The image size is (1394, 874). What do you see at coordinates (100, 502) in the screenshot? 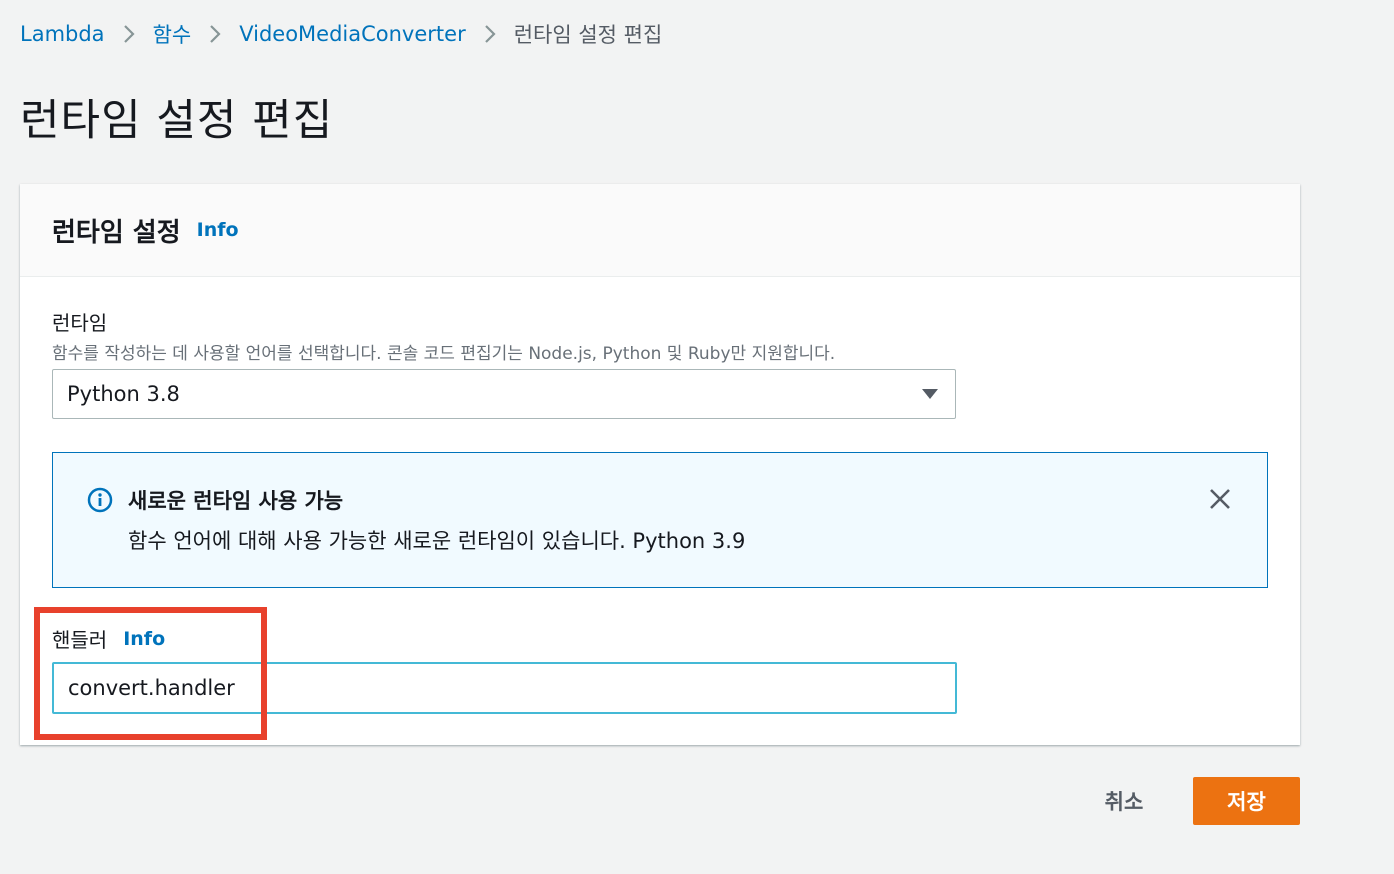
I see `info-circle-icon` at bounding box center [100, 502].